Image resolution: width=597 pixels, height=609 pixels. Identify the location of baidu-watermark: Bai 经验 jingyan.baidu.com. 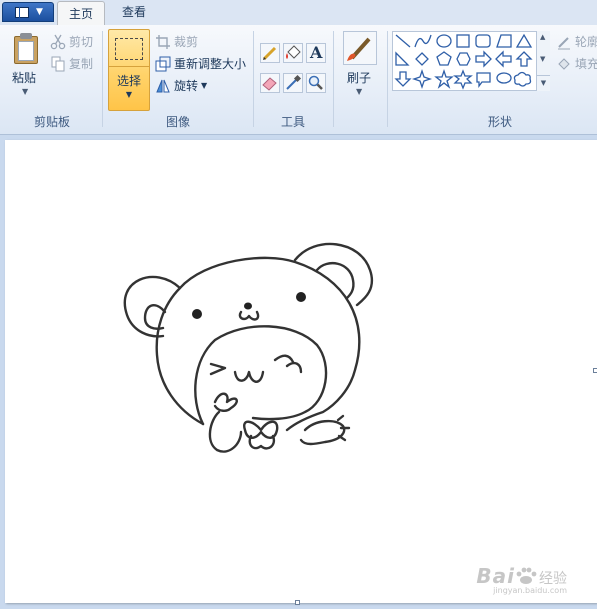
(521, 579).